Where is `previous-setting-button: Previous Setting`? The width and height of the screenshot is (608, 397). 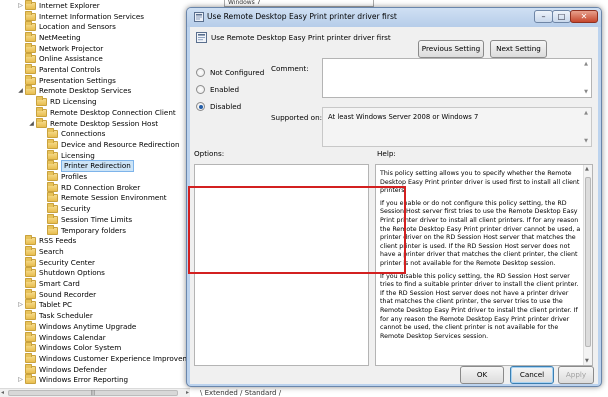
previous-setting-button: Previous Setting is located at coordinates (451, 49).